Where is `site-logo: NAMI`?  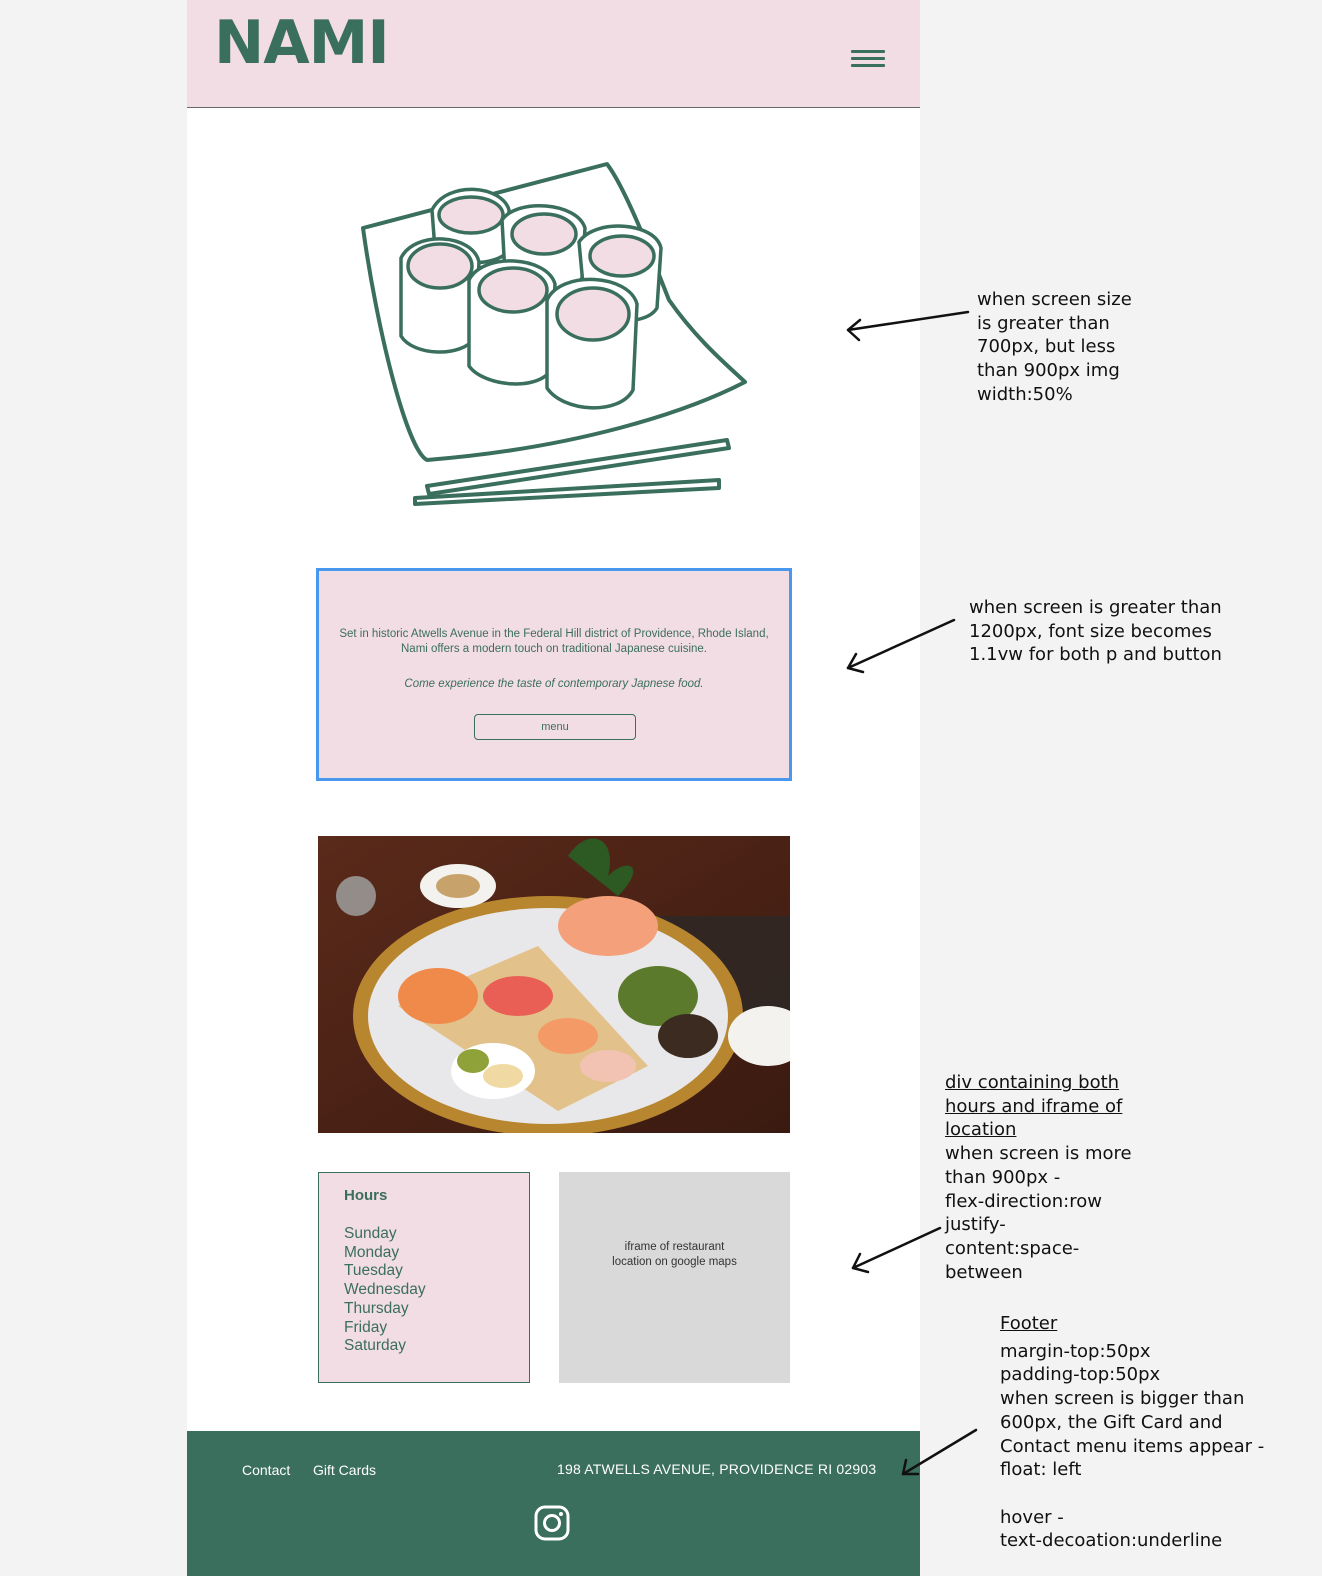
site-logo: NAMI is located at coordinates (302, 43).